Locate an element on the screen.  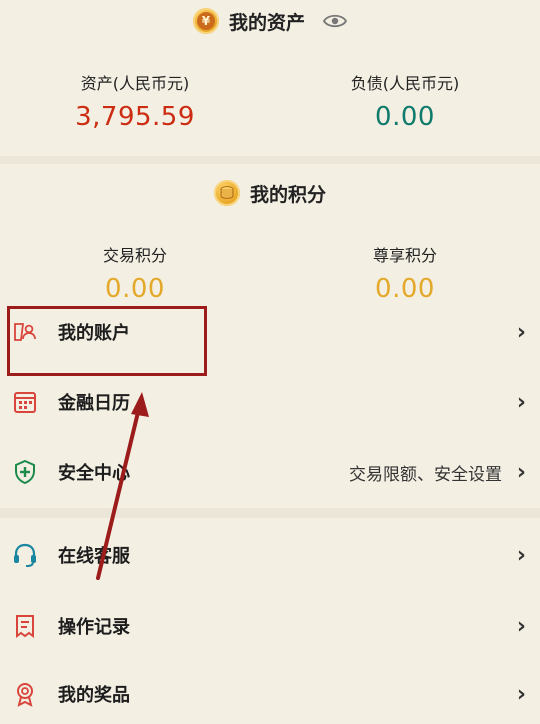
menu-item-operation-records: 操作记录 › is located at coordinates (270, 626).